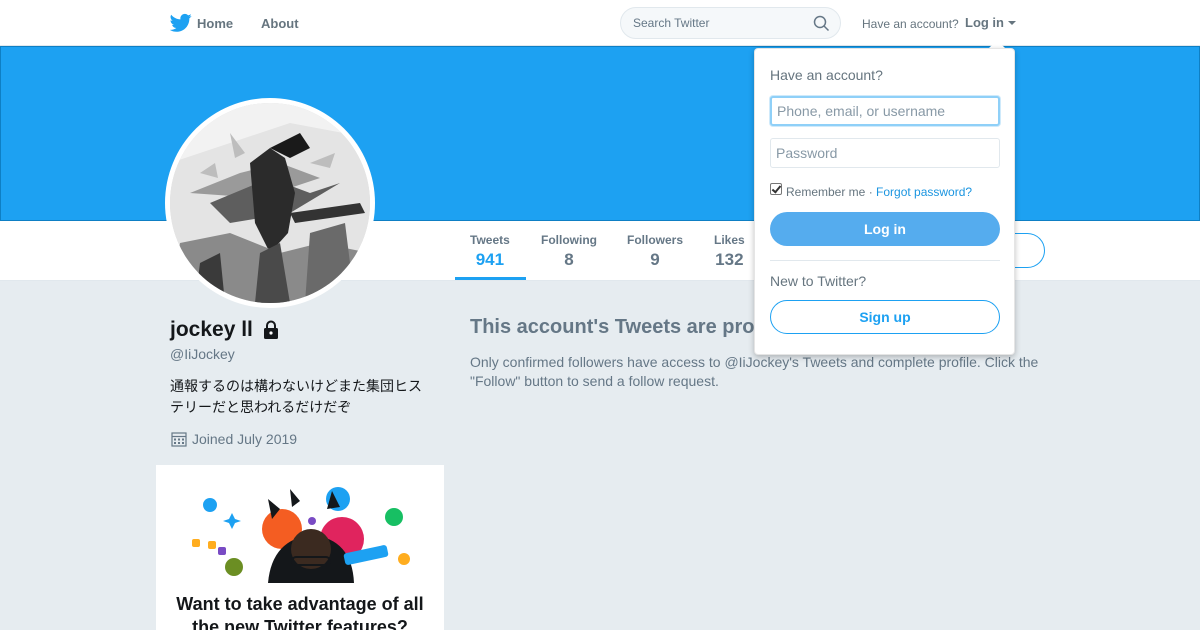 The width and height of the screenshot is (1200, 630). What do you see at coordinates (569, 259) in the screenshot?
I see `stat-value: 8` at bounding box center [569, 259].